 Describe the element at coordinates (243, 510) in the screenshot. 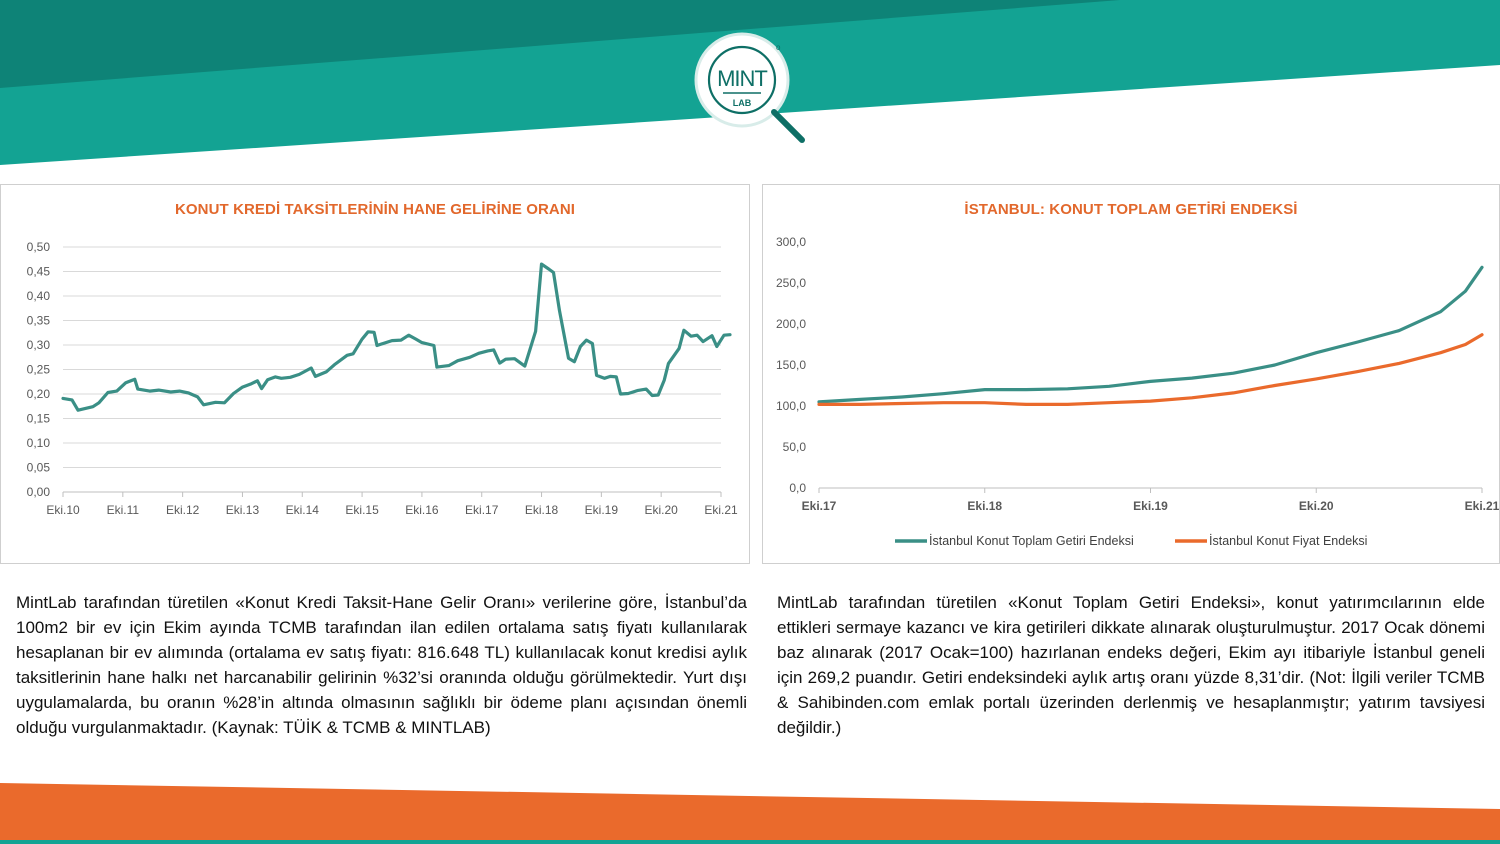

I see `x-tick-label: Eki.13` at that location.